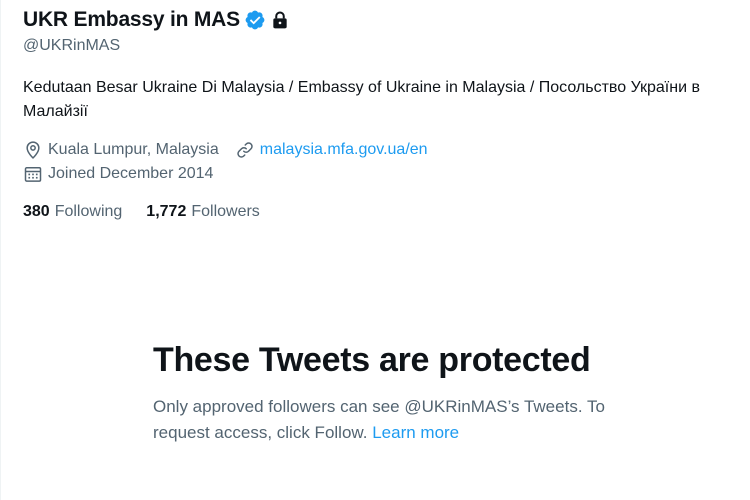 The image size is (750, 500). I want to click on joined-item: Joined December 2014, so click(118, 174).